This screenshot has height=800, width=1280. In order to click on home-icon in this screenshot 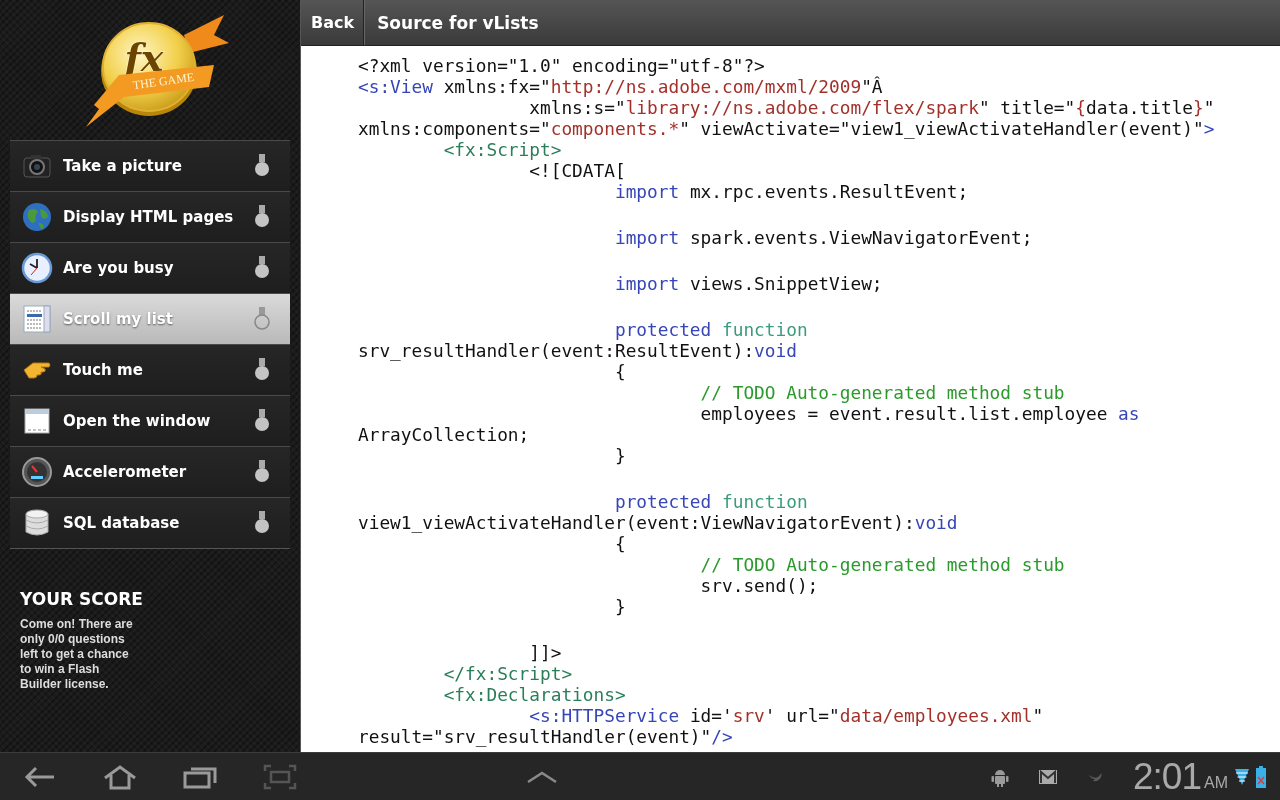, I will do `click(120, 776)`.